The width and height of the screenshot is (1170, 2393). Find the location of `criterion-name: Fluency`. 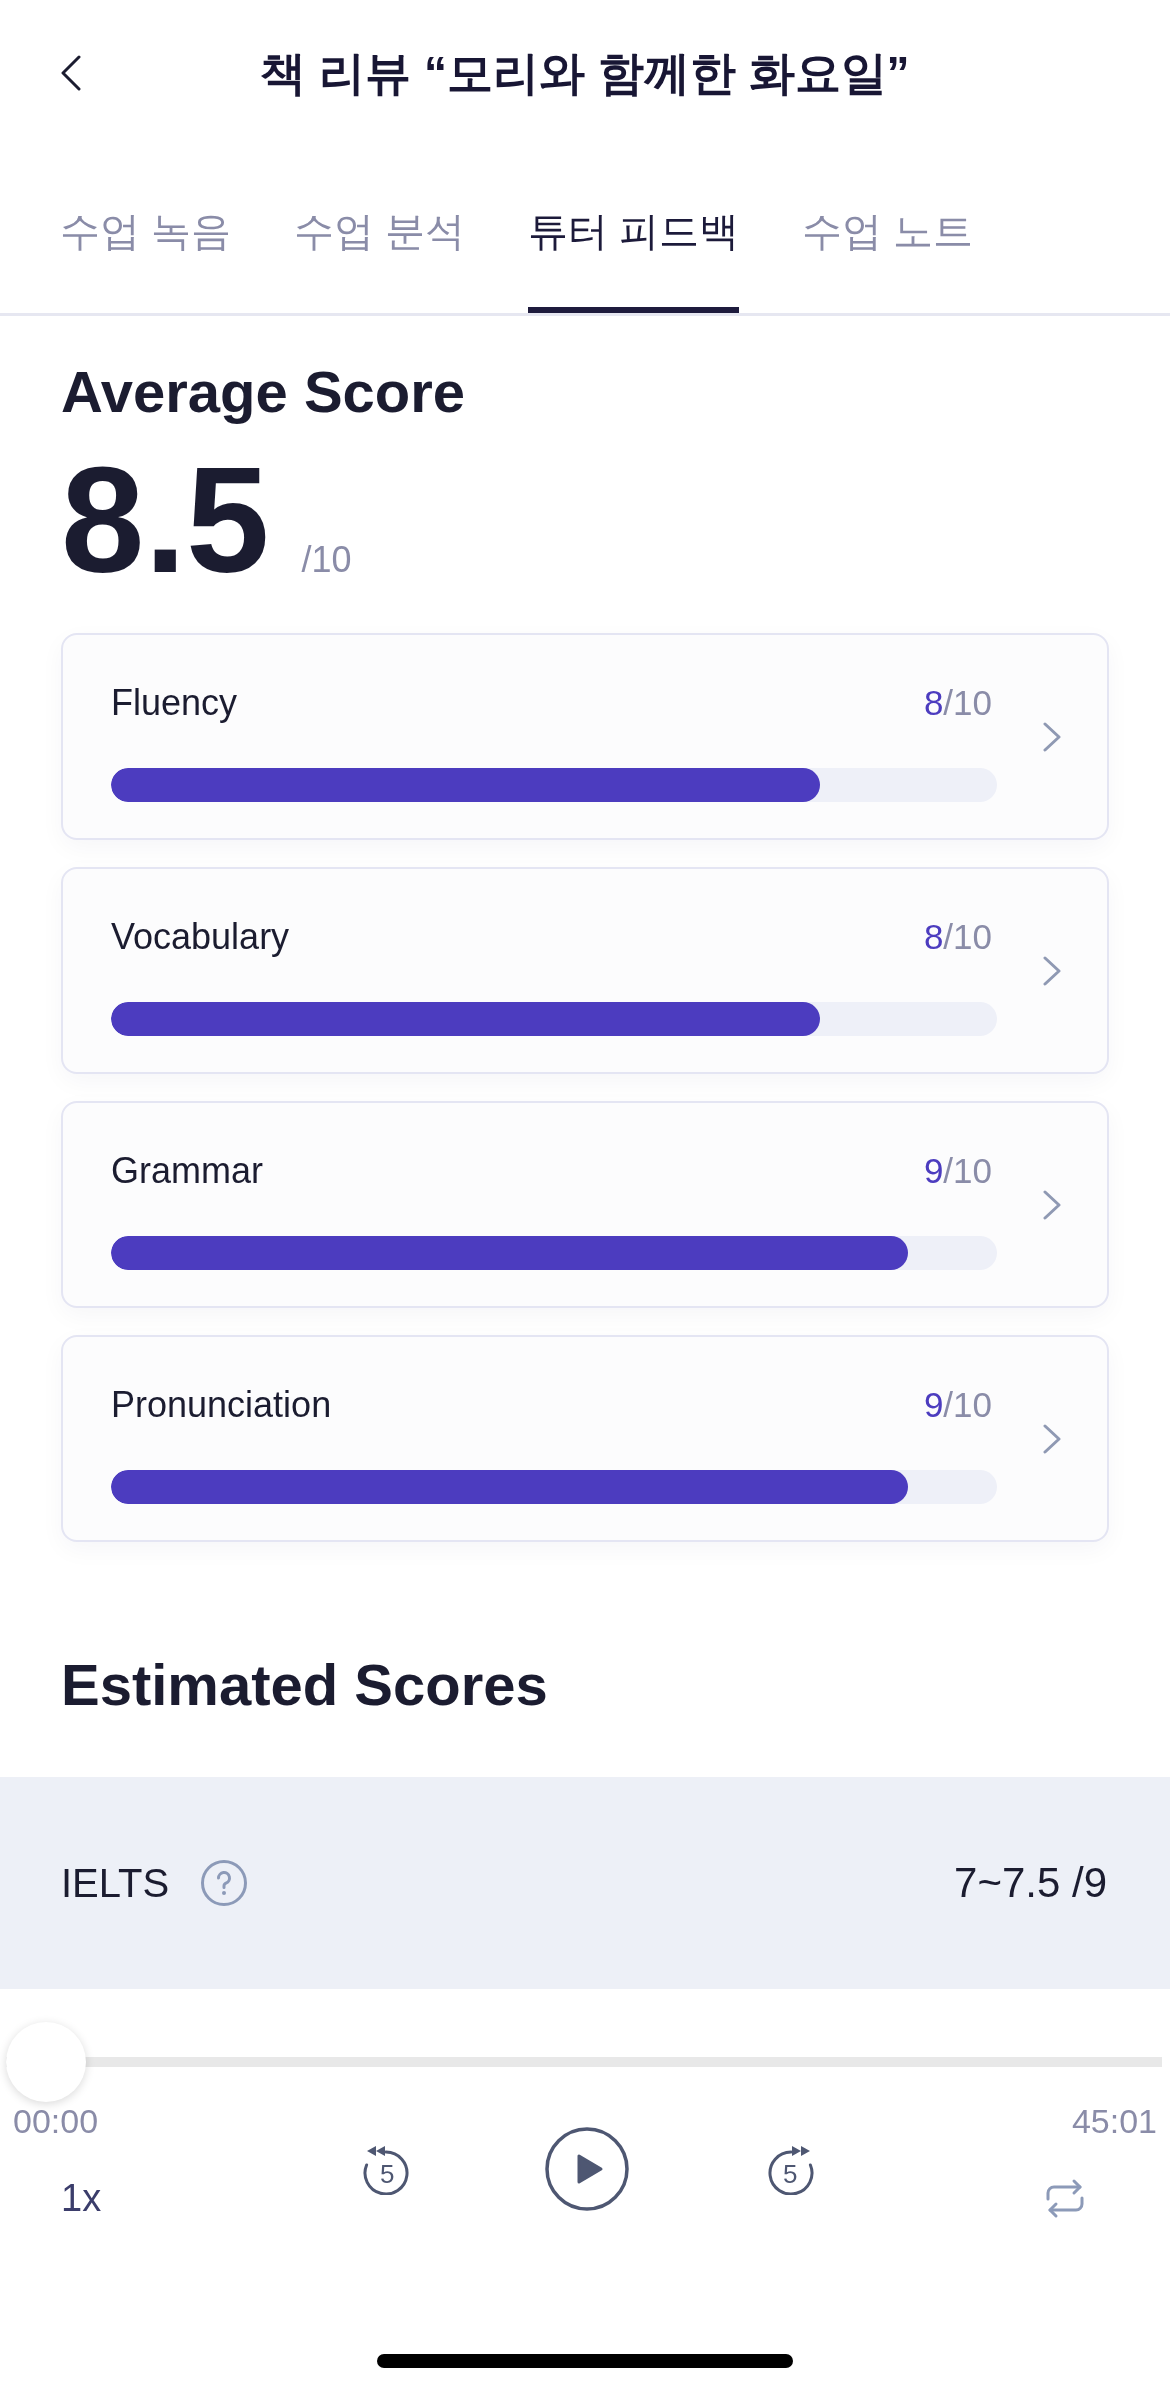

criterion-name: Fluency is located at coordinates (174, 702).